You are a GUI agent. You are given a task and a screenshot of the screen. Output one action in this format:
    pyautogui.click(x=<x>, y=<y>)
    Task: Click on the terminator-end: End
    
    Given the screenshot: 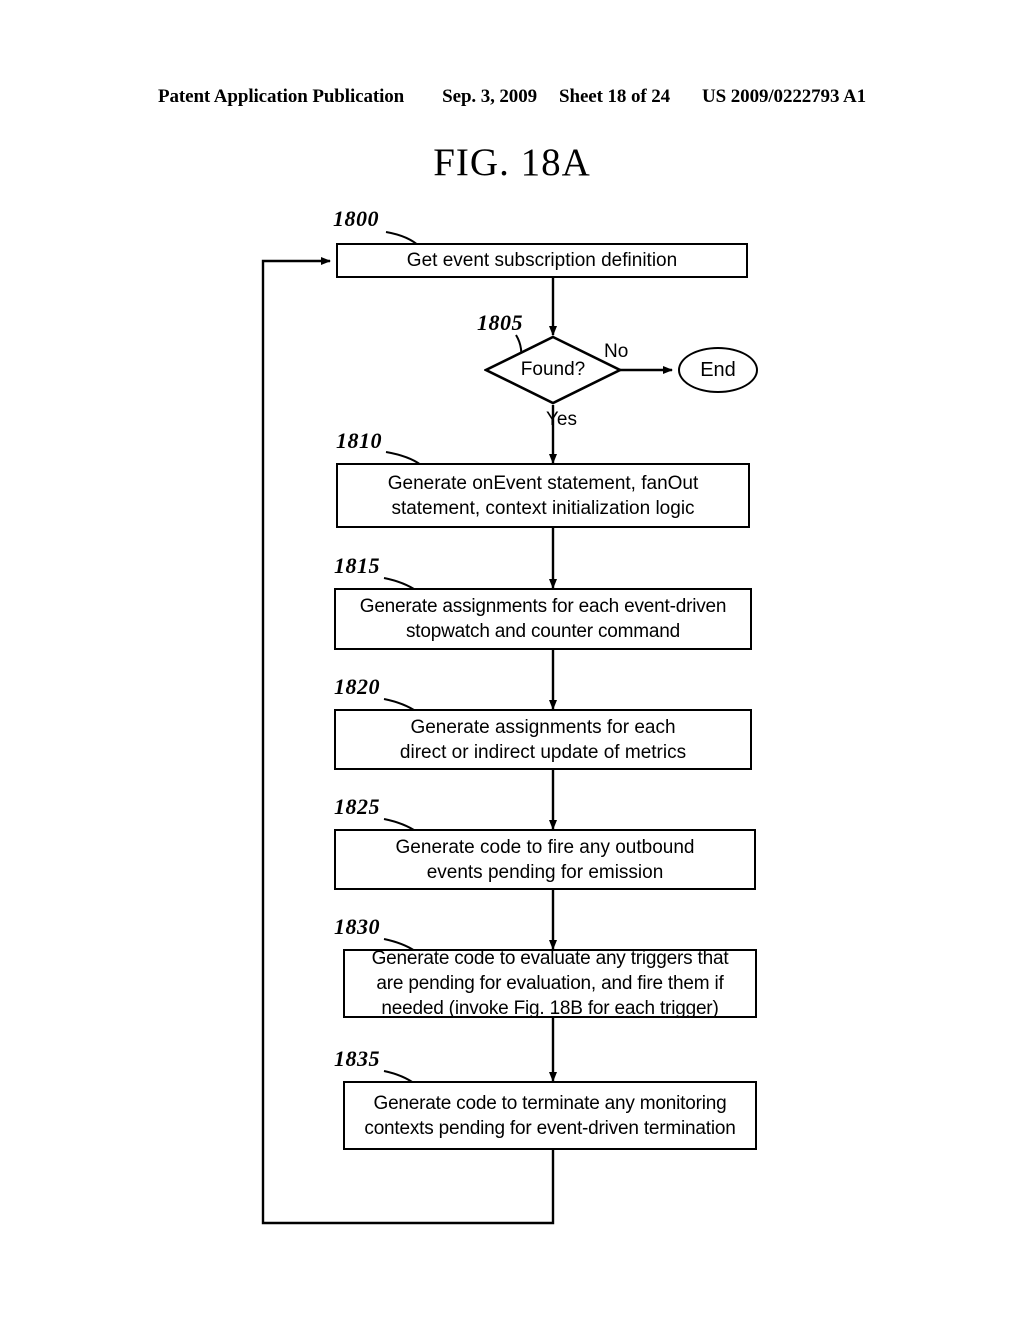 What is the action you would take?
    pyautogui.click(x=718, y=370)
    